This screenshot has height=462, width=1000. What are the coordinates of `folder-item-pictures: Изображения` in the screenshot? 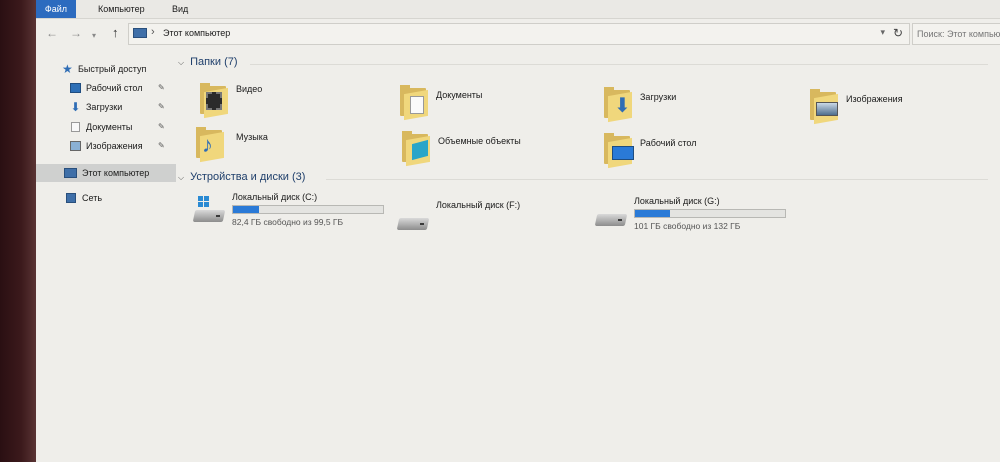 It's located at (905, 111).